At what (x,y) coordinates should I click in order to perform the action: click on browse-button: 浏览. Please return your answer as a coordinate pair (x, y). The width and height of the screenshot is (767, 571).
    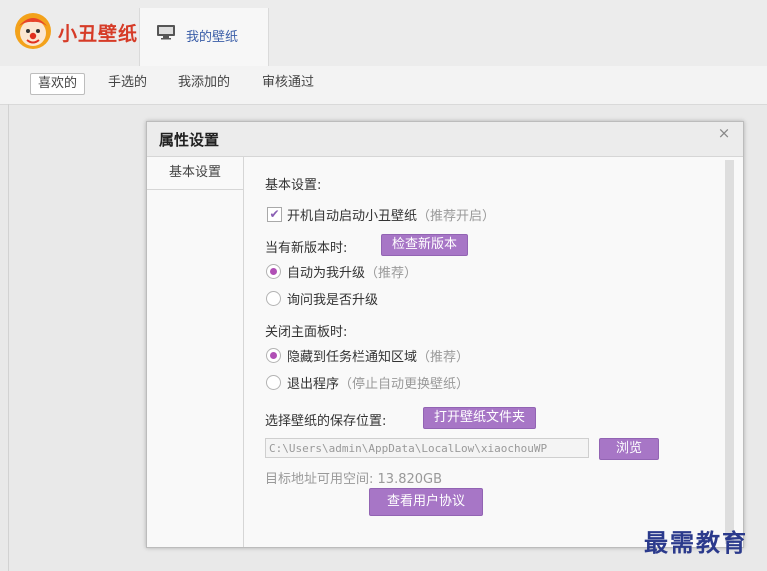
    Looking at the image, I should click on (629, 449).